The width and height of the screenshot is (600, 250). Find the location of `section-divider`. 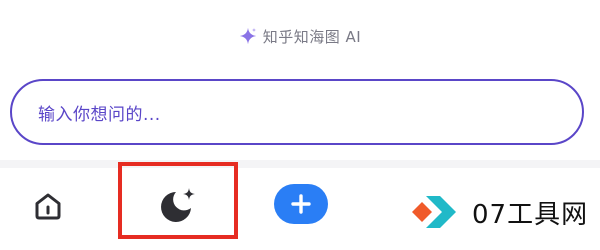

section-divider is located at coordinates (300, 164).